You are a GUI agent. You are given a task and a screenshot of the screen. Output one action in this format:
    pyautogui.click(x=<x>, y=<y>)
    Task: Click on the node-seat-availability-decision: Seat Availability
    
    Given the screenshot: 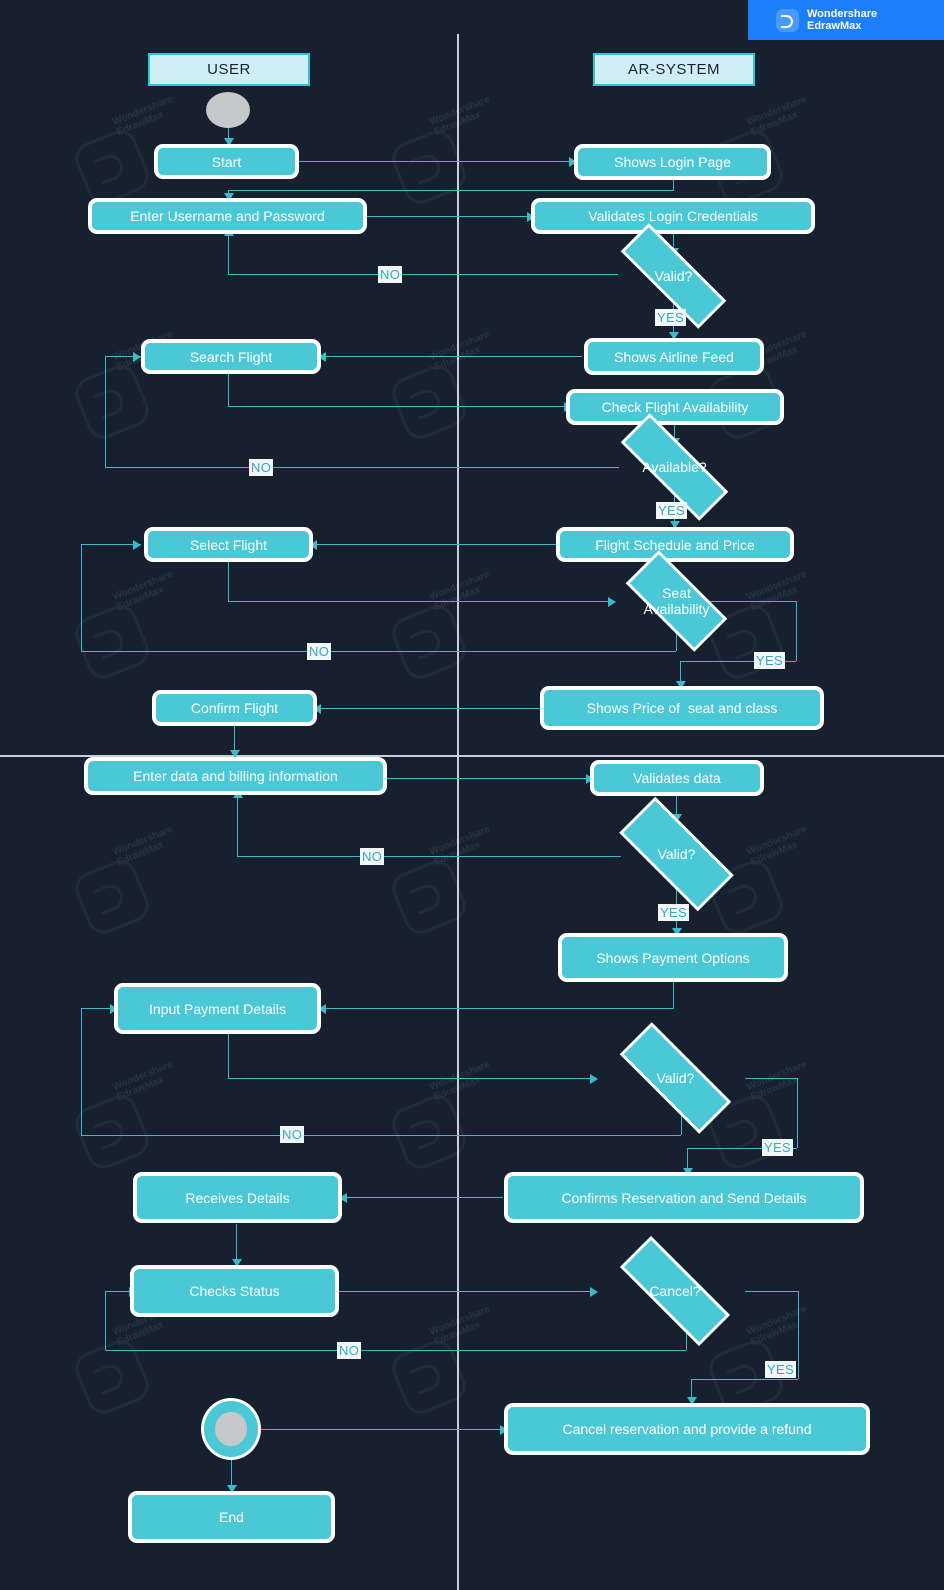 What is the action you would take?
    pyautogui.click(x=676, y=601)
    